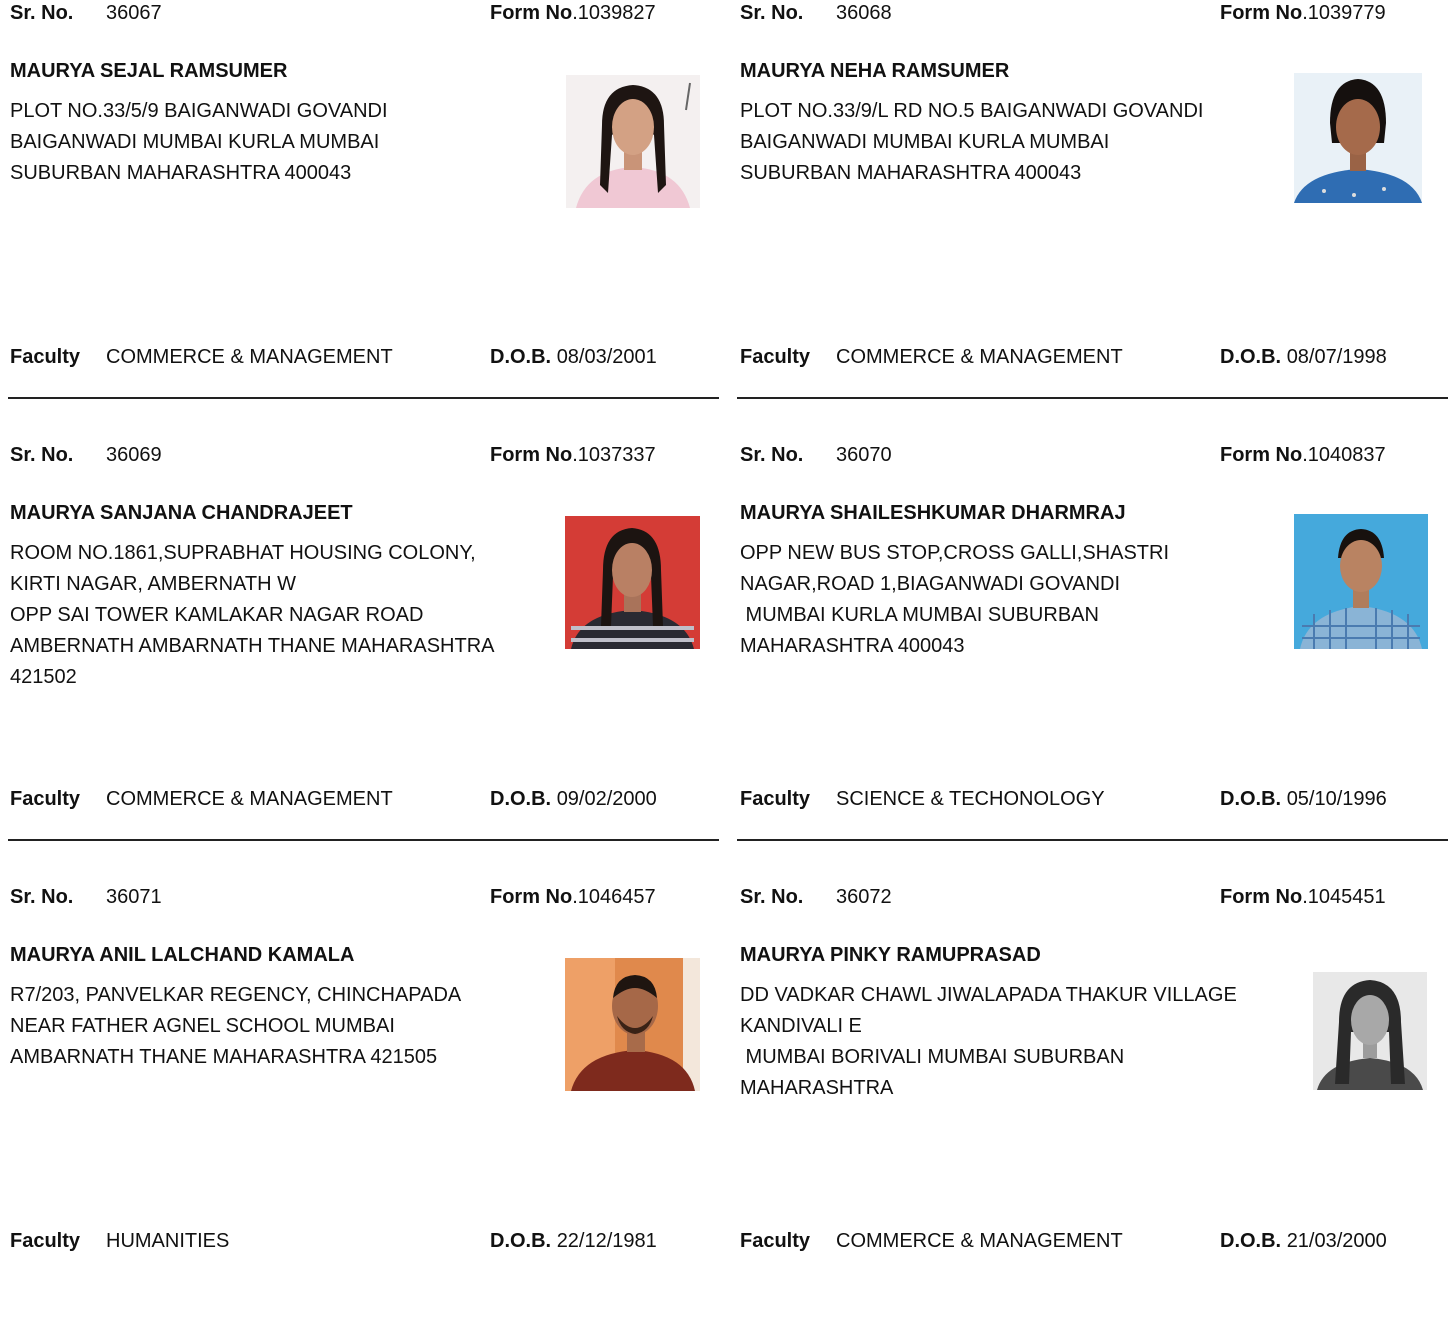  I want to click on address-line: OPP NEW BUS STOP,CROSS GALLI,SHASTRI, so click(955, 553).